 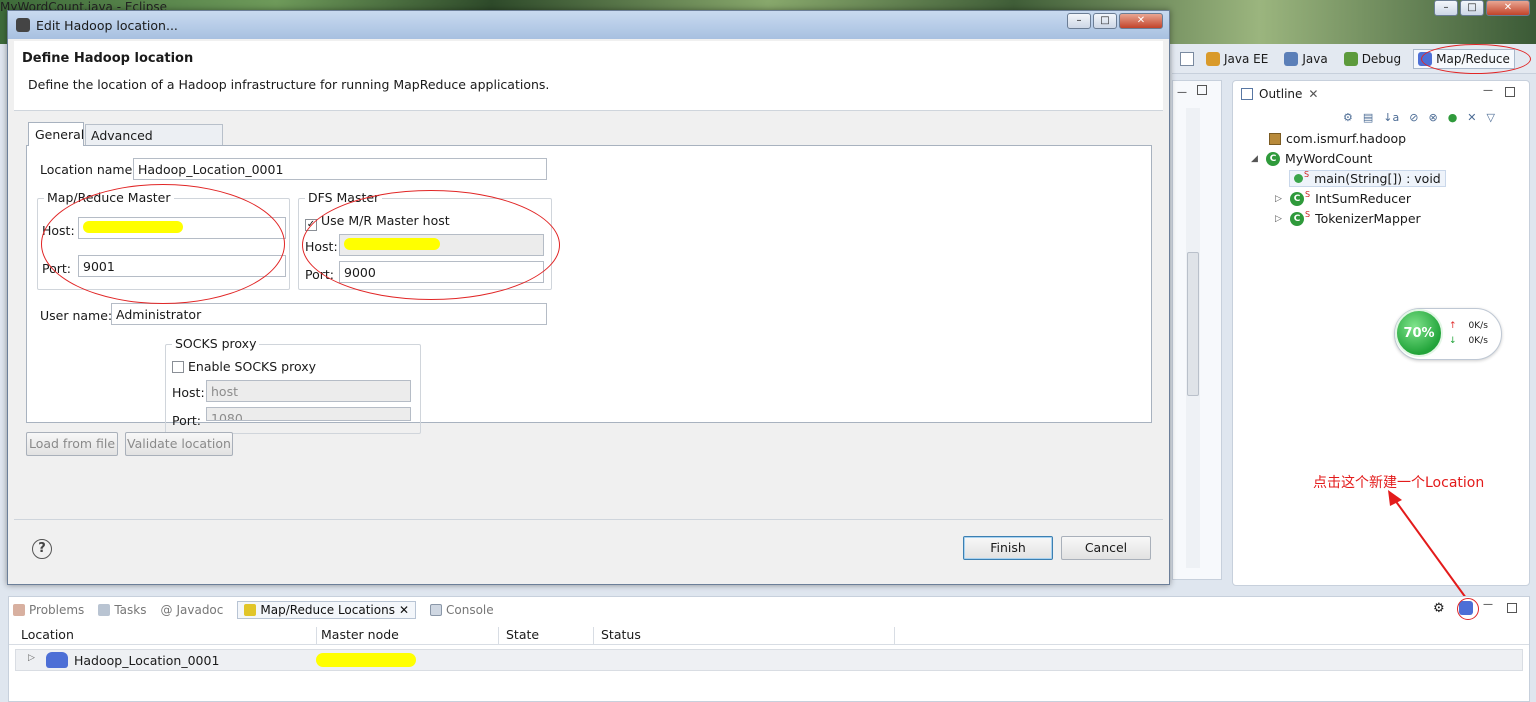 What do you see at coordinates (1419, 117) in the screenshot?
I see `outline-toolbar: ⚙ ▤ ↓a ⊘ ⊗ ● ✕ ▽` at bounding box center [1419, 117].